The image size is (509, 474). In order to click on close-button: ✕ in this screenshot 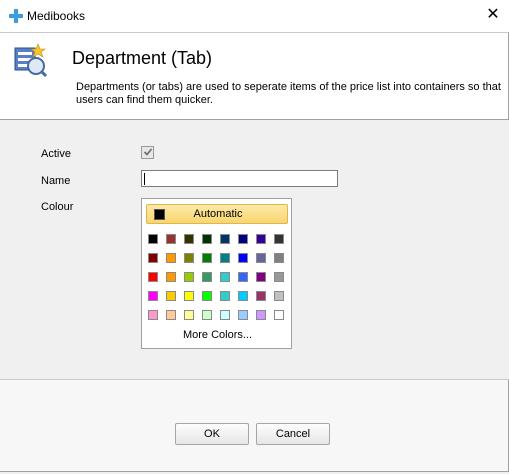, I will do `click(493, 16)`.